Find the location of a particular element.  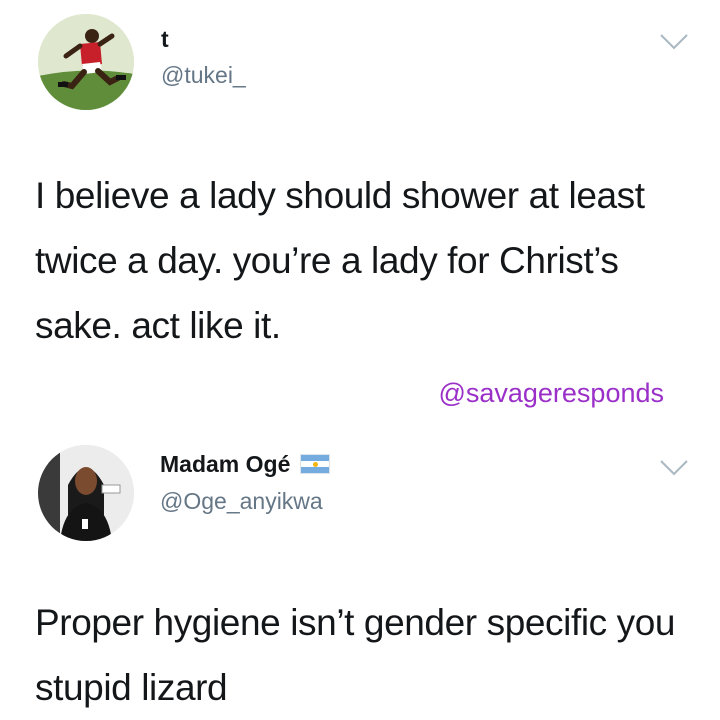

display-name: t is located at coordinates (165, 39).